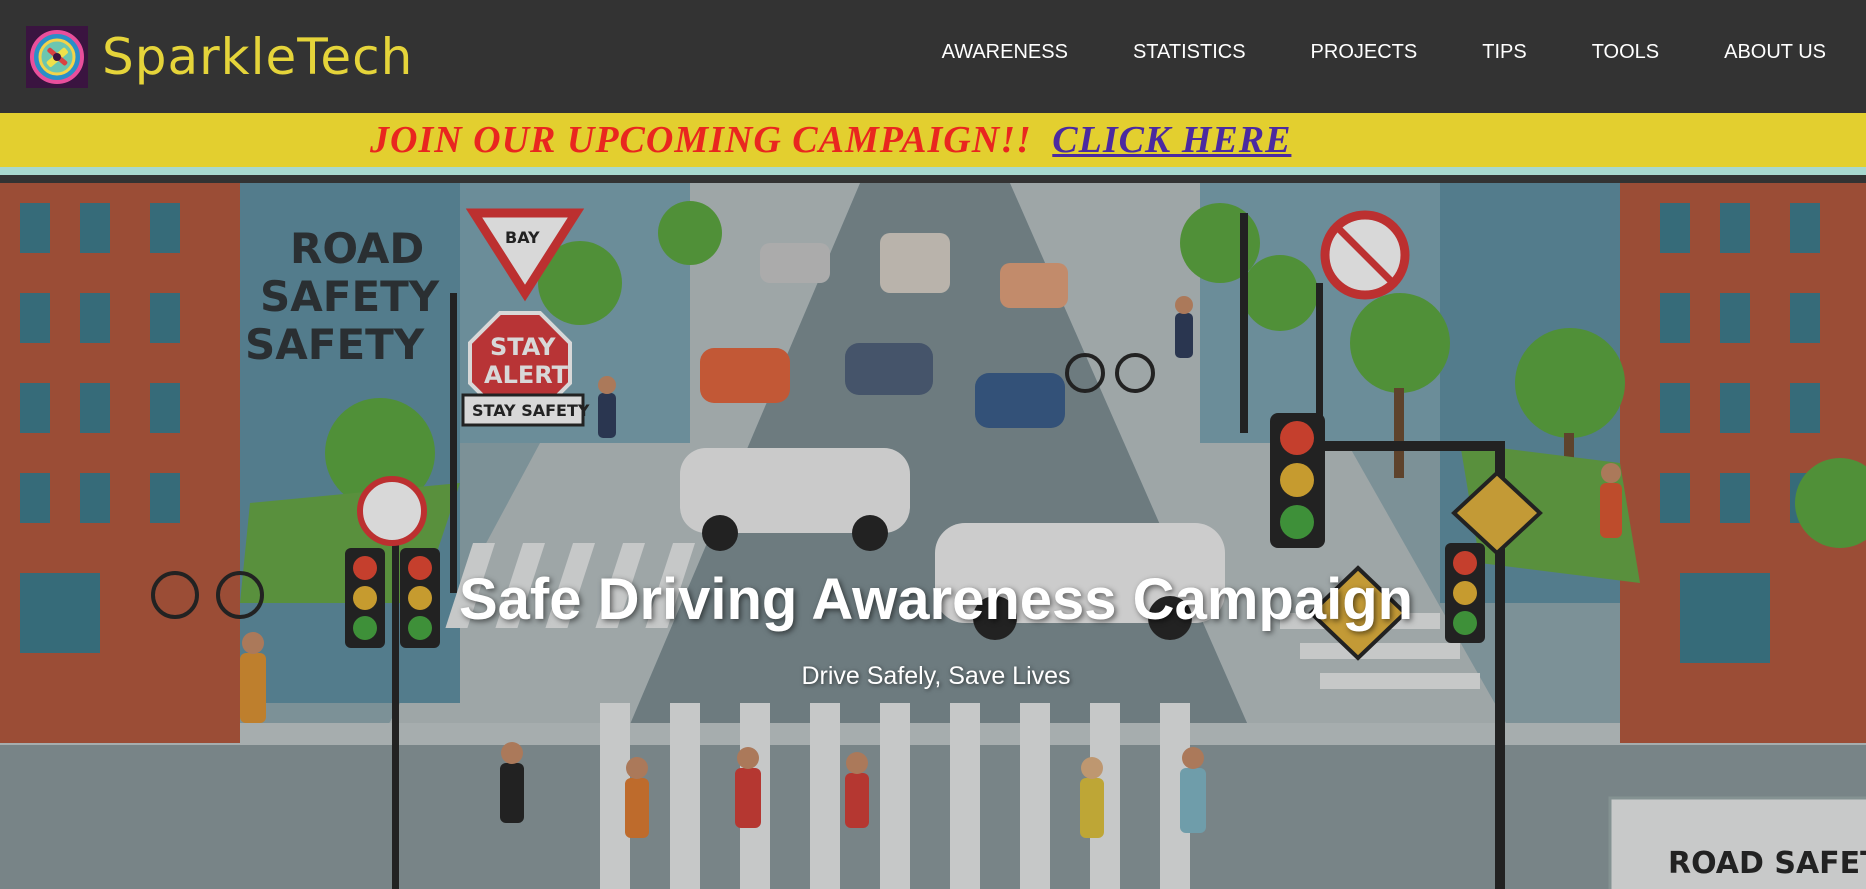 The height and width of the screenshot is (889, 1866). I want to click on nav-item-tools: TOOLS, so click(1625, 52).